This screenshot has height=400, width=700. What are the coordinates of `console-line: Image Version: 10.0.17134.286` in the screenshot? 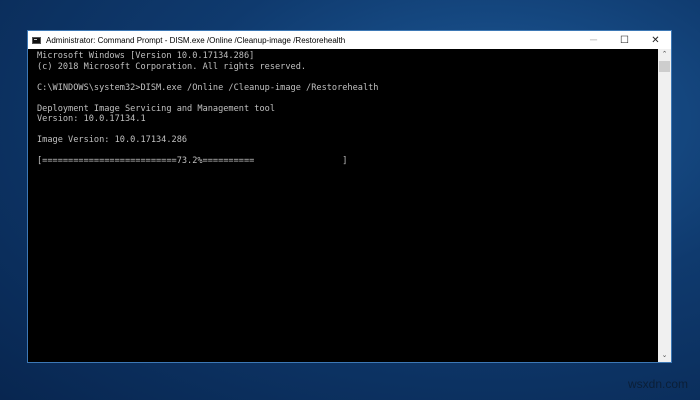 It's located at (112, 140).